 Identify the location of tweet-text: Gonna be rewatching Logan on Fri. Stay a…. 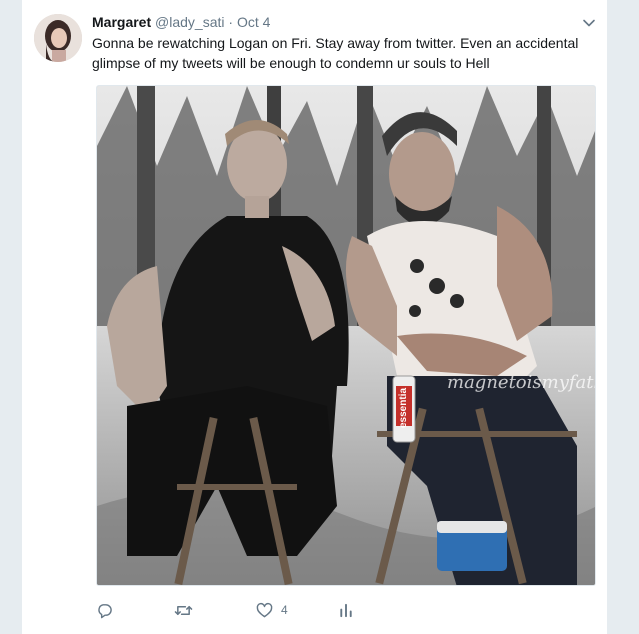
(335, 53).